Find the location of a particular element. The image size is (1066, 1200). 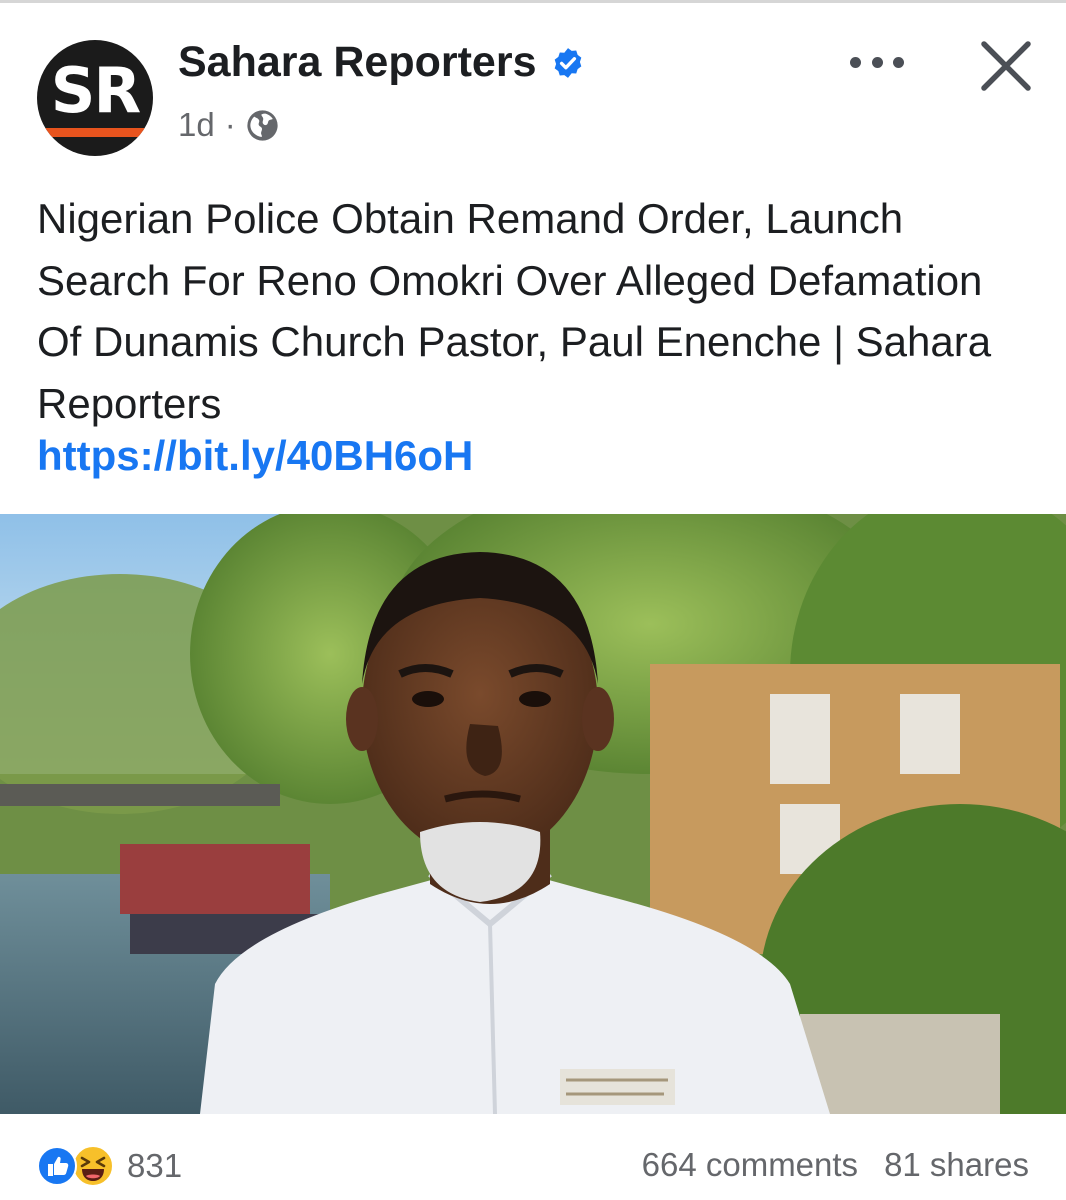

post-link: https://bit.ly/40BH6oH is located at coordinates (255, 456).